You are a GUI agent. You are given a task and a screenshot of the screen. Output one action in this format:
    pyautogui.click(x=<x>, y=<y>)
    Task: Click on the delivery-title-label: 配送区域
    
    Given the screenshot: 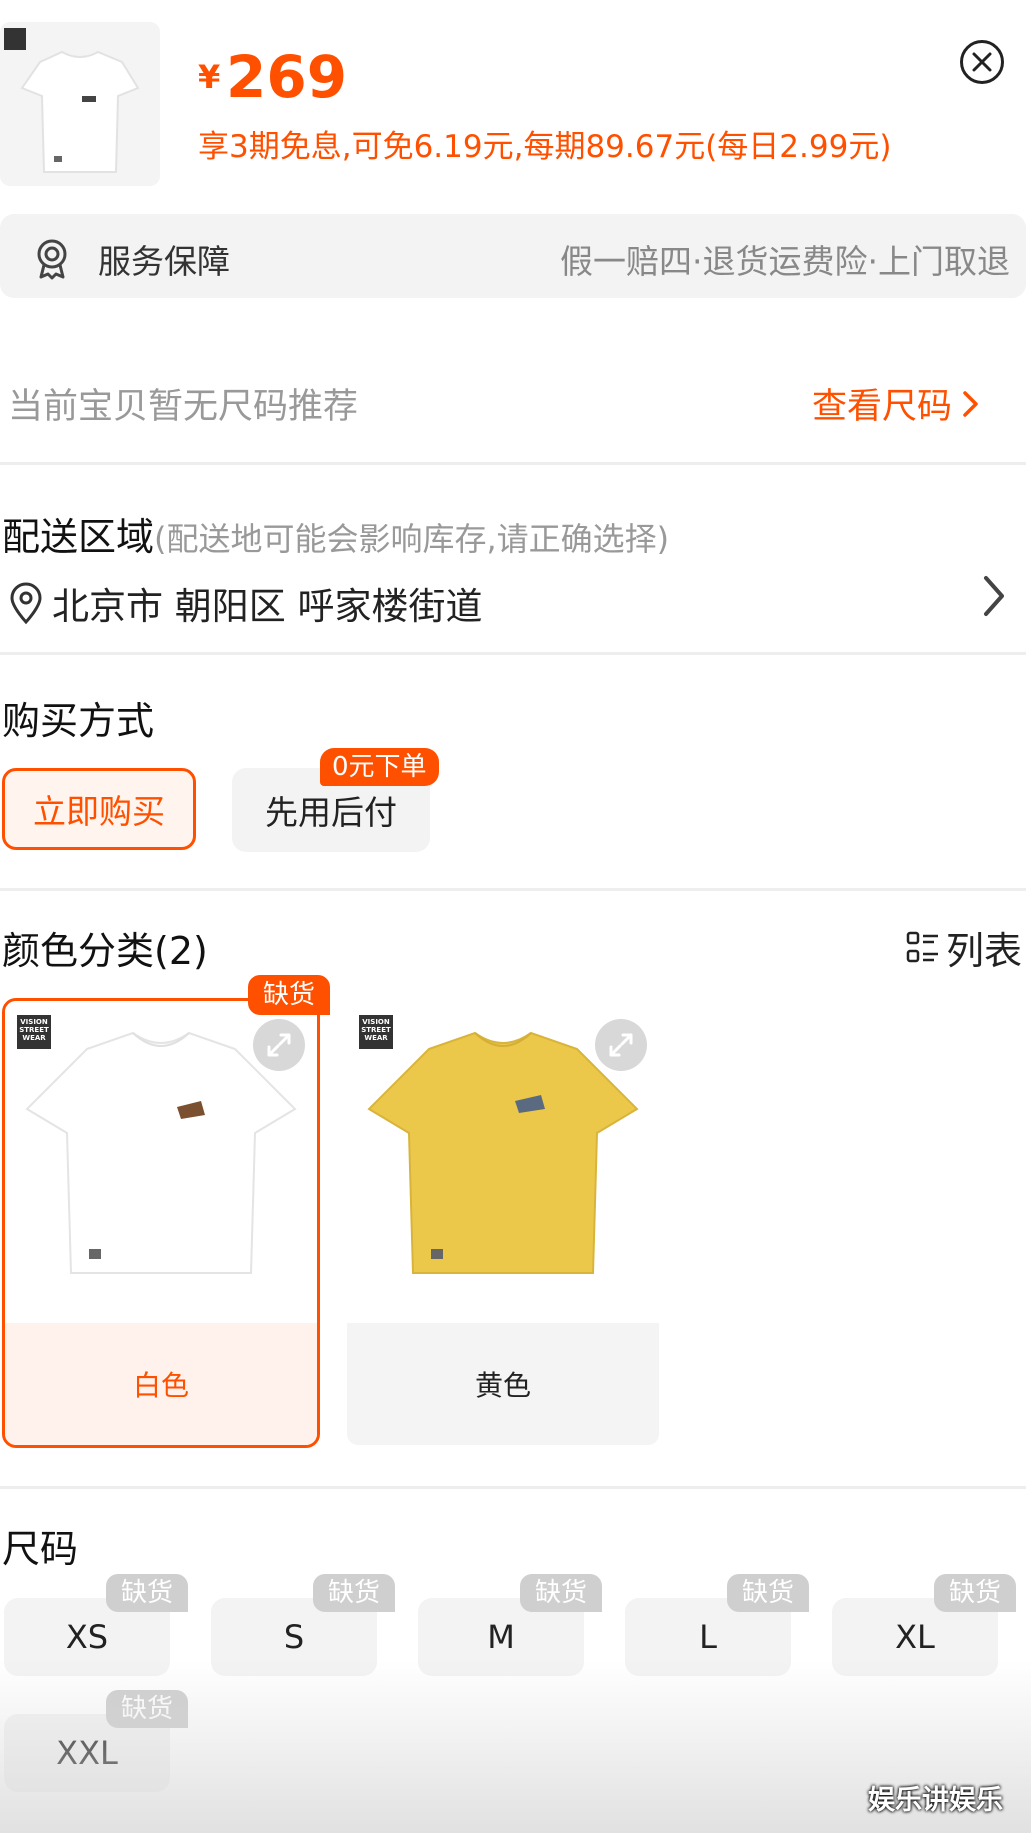 What is the action you would take?
    pyautogui.click(x=78, y=537)
    